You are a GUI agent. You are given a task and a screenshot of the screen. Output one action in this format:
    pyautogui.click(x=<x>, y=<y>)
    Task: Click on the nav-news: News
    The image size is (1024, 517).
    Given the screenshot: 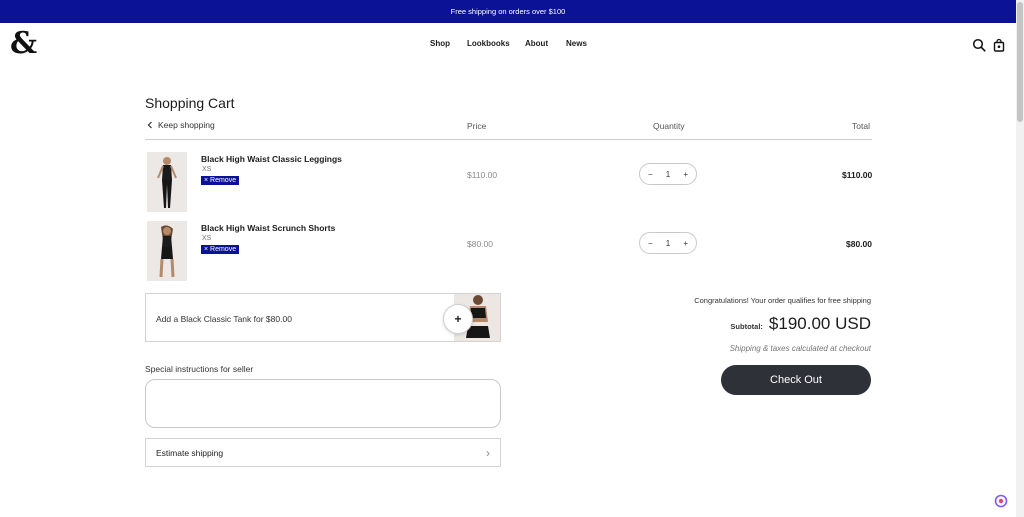 What is the action you would take?
    pyautogui.click(x=576, y=43)
    